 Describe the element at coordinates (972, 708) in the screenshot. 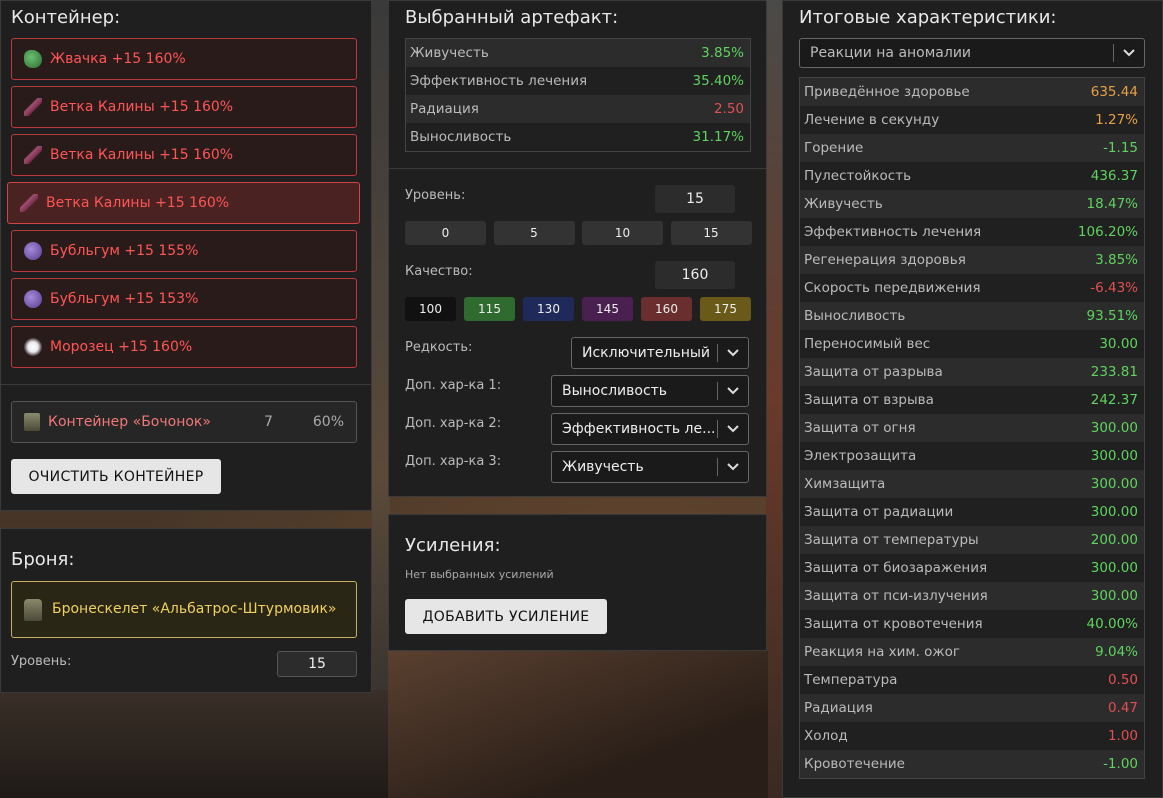

I see `stat-row: Радиация 0.47` at that location.